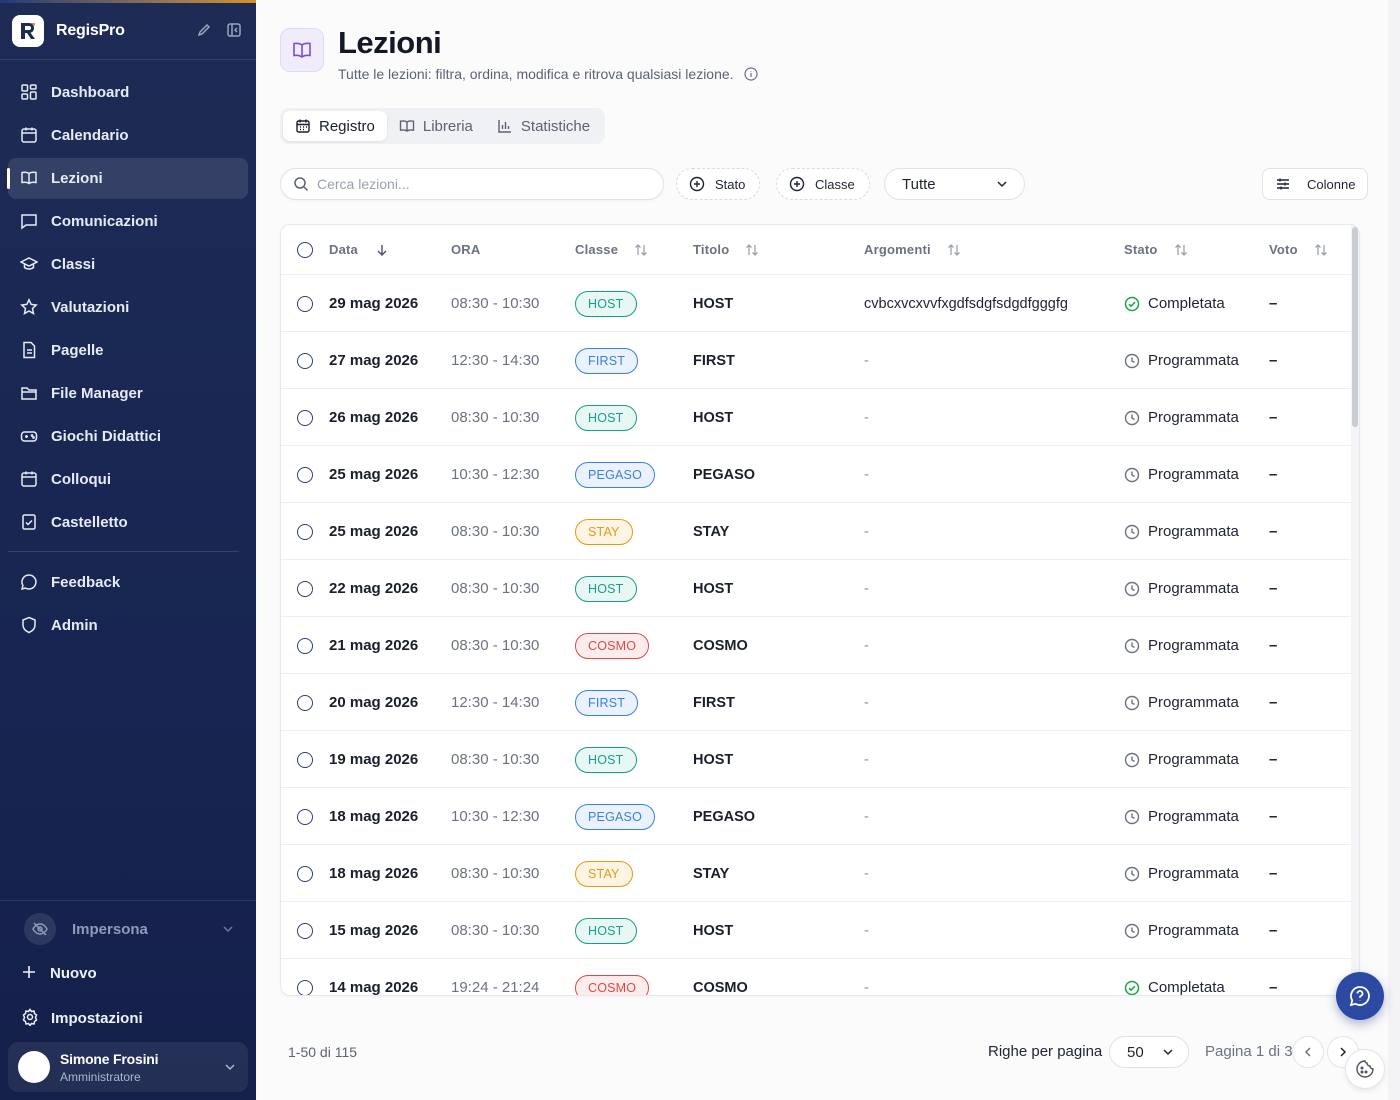 Image resolution: width=1400 pixels, height=1100 pixels. I want to click on sidebar-item-comunicazioni: Comunicazioni, so click(128, 221).